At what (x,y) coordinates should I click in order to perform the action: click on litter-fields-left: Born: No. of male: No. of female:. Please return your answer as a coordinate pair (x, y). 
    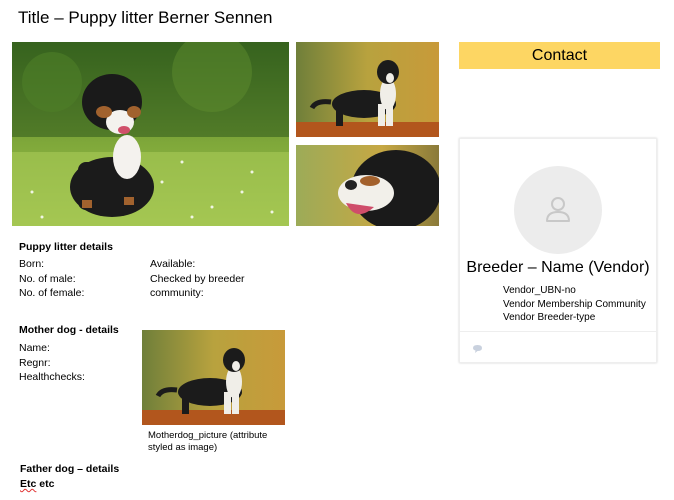
    Looking at the image, I should click on (51, 279).